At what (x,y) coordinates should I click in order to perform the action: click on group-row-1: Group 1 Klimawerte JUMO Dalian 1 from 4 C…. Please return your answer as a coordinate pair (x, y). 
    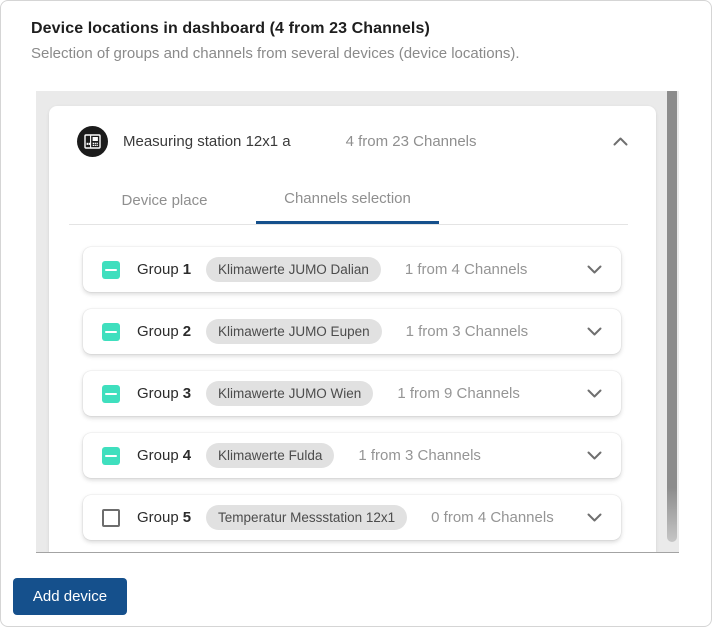
    Looking at the image, I should click on (352, 269).